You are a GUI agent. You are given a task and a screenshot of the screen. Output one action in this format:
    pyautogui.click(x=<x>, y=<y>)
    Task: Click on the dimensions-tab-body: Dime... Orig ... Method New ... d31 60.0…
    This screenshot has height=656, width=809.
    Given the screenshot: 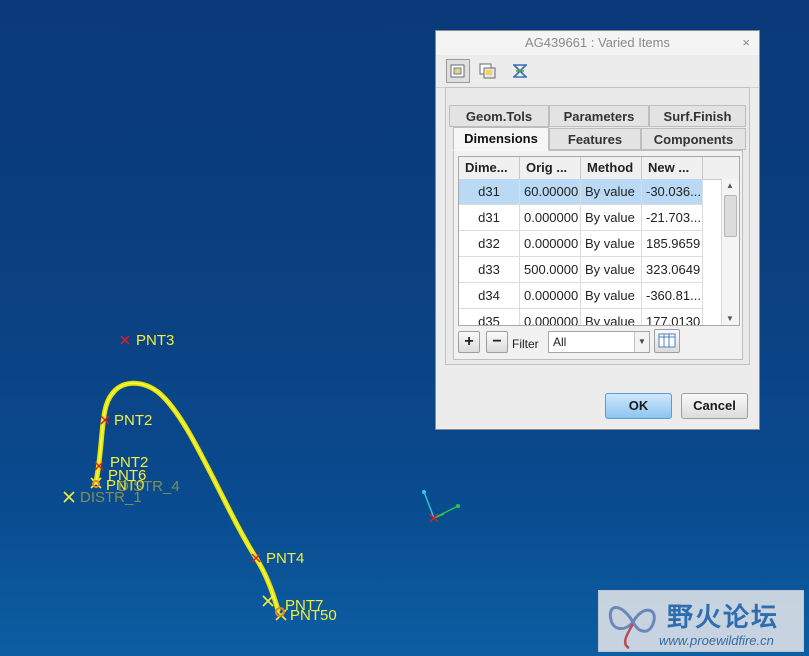 What is the action you would take?
    pyautogui.click(x=598, y=255)
    